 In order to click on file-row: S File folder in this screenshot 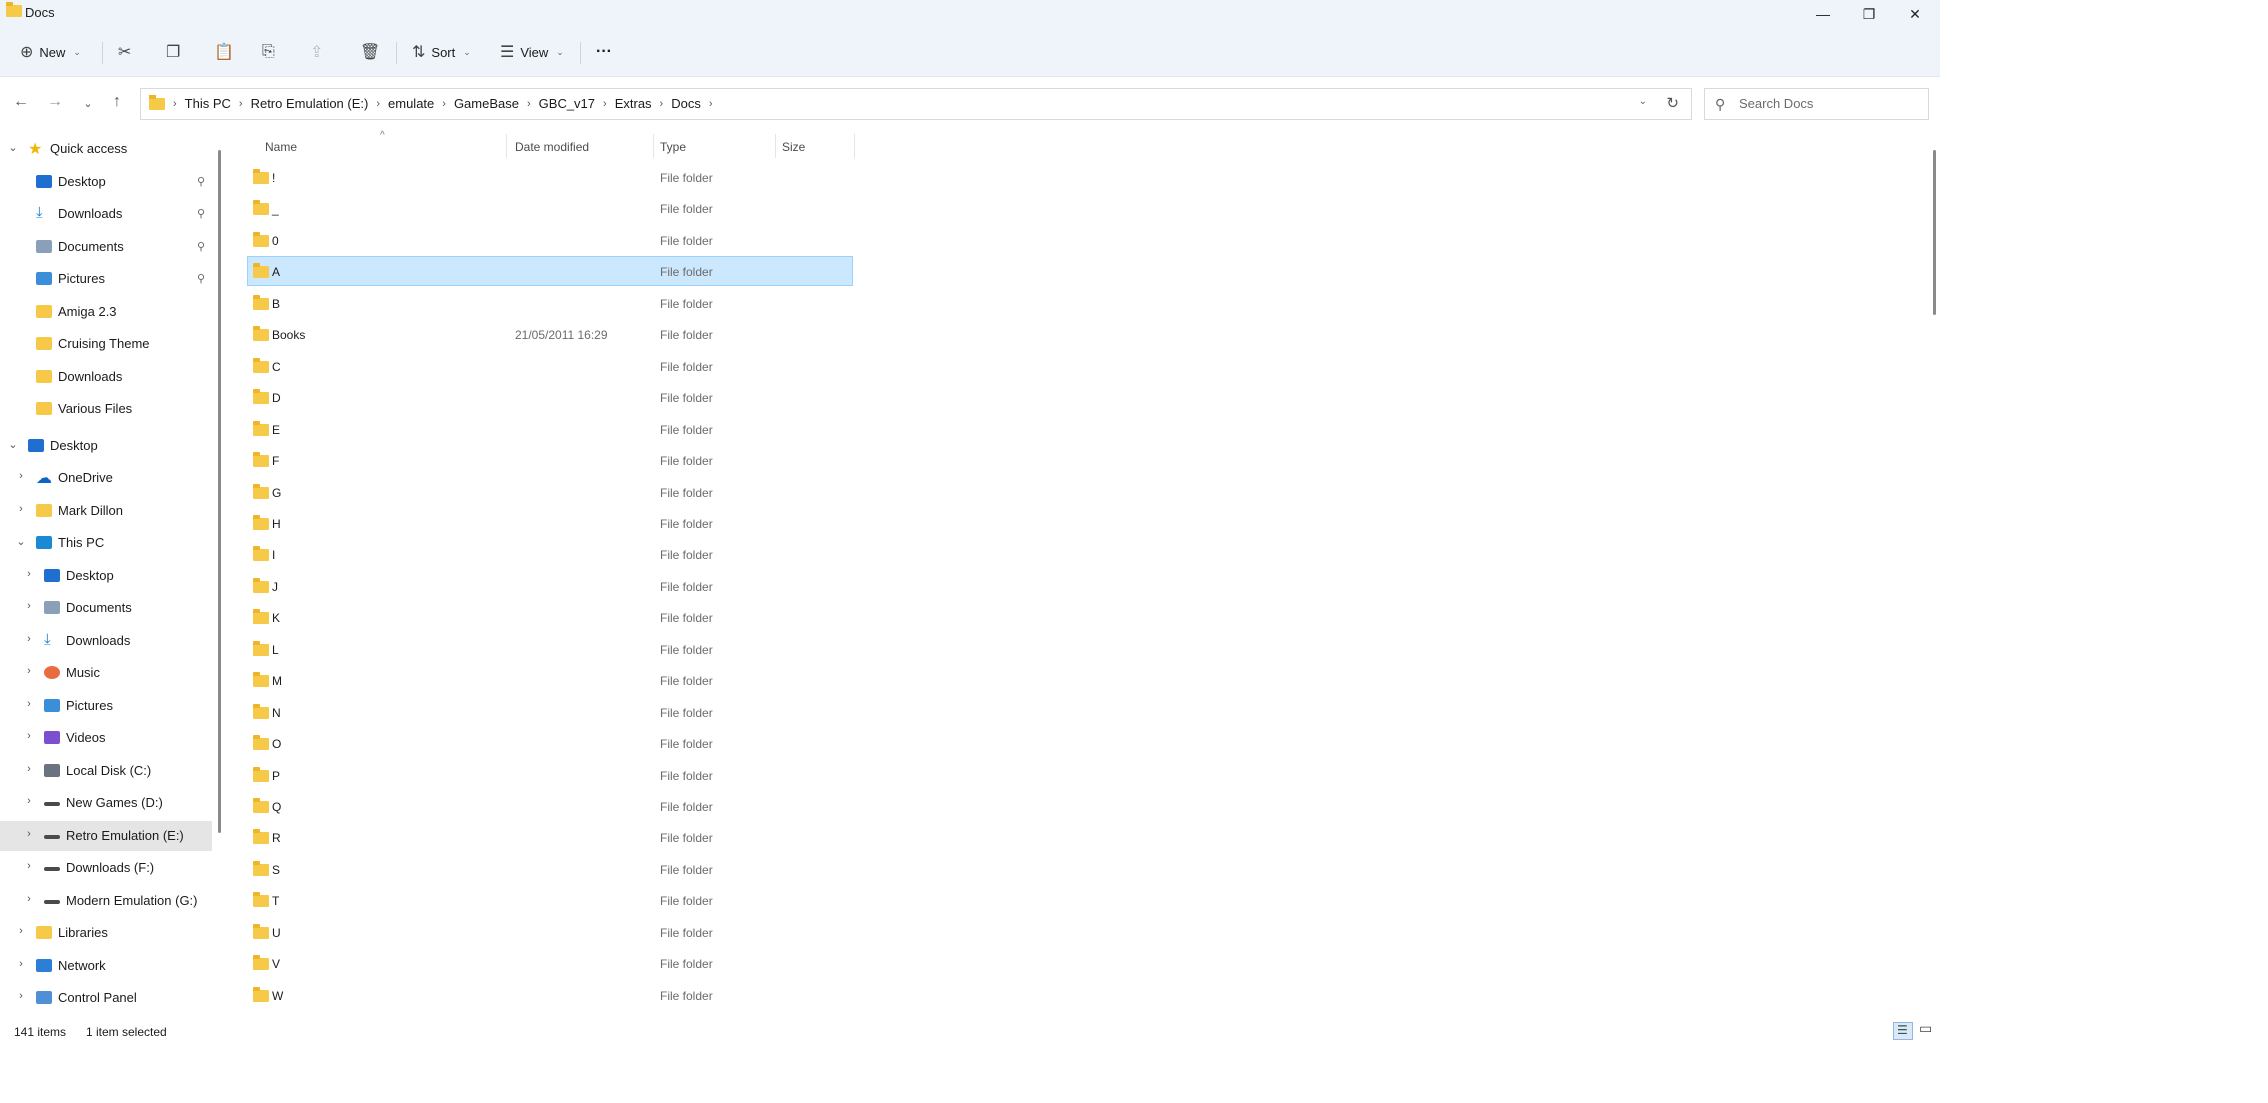, I will do `click(550, 869)`.